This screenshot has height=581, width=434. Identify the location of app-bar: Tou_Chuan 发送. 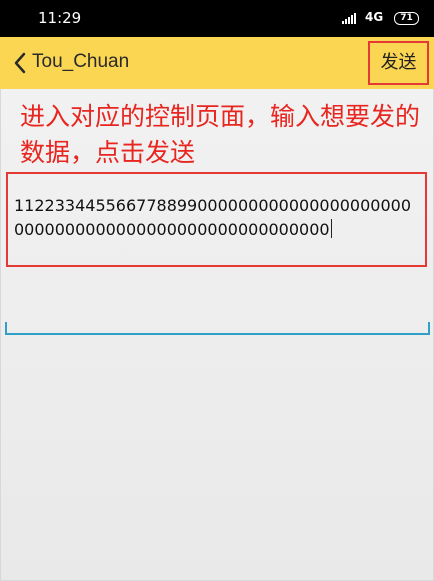
(217, 63).